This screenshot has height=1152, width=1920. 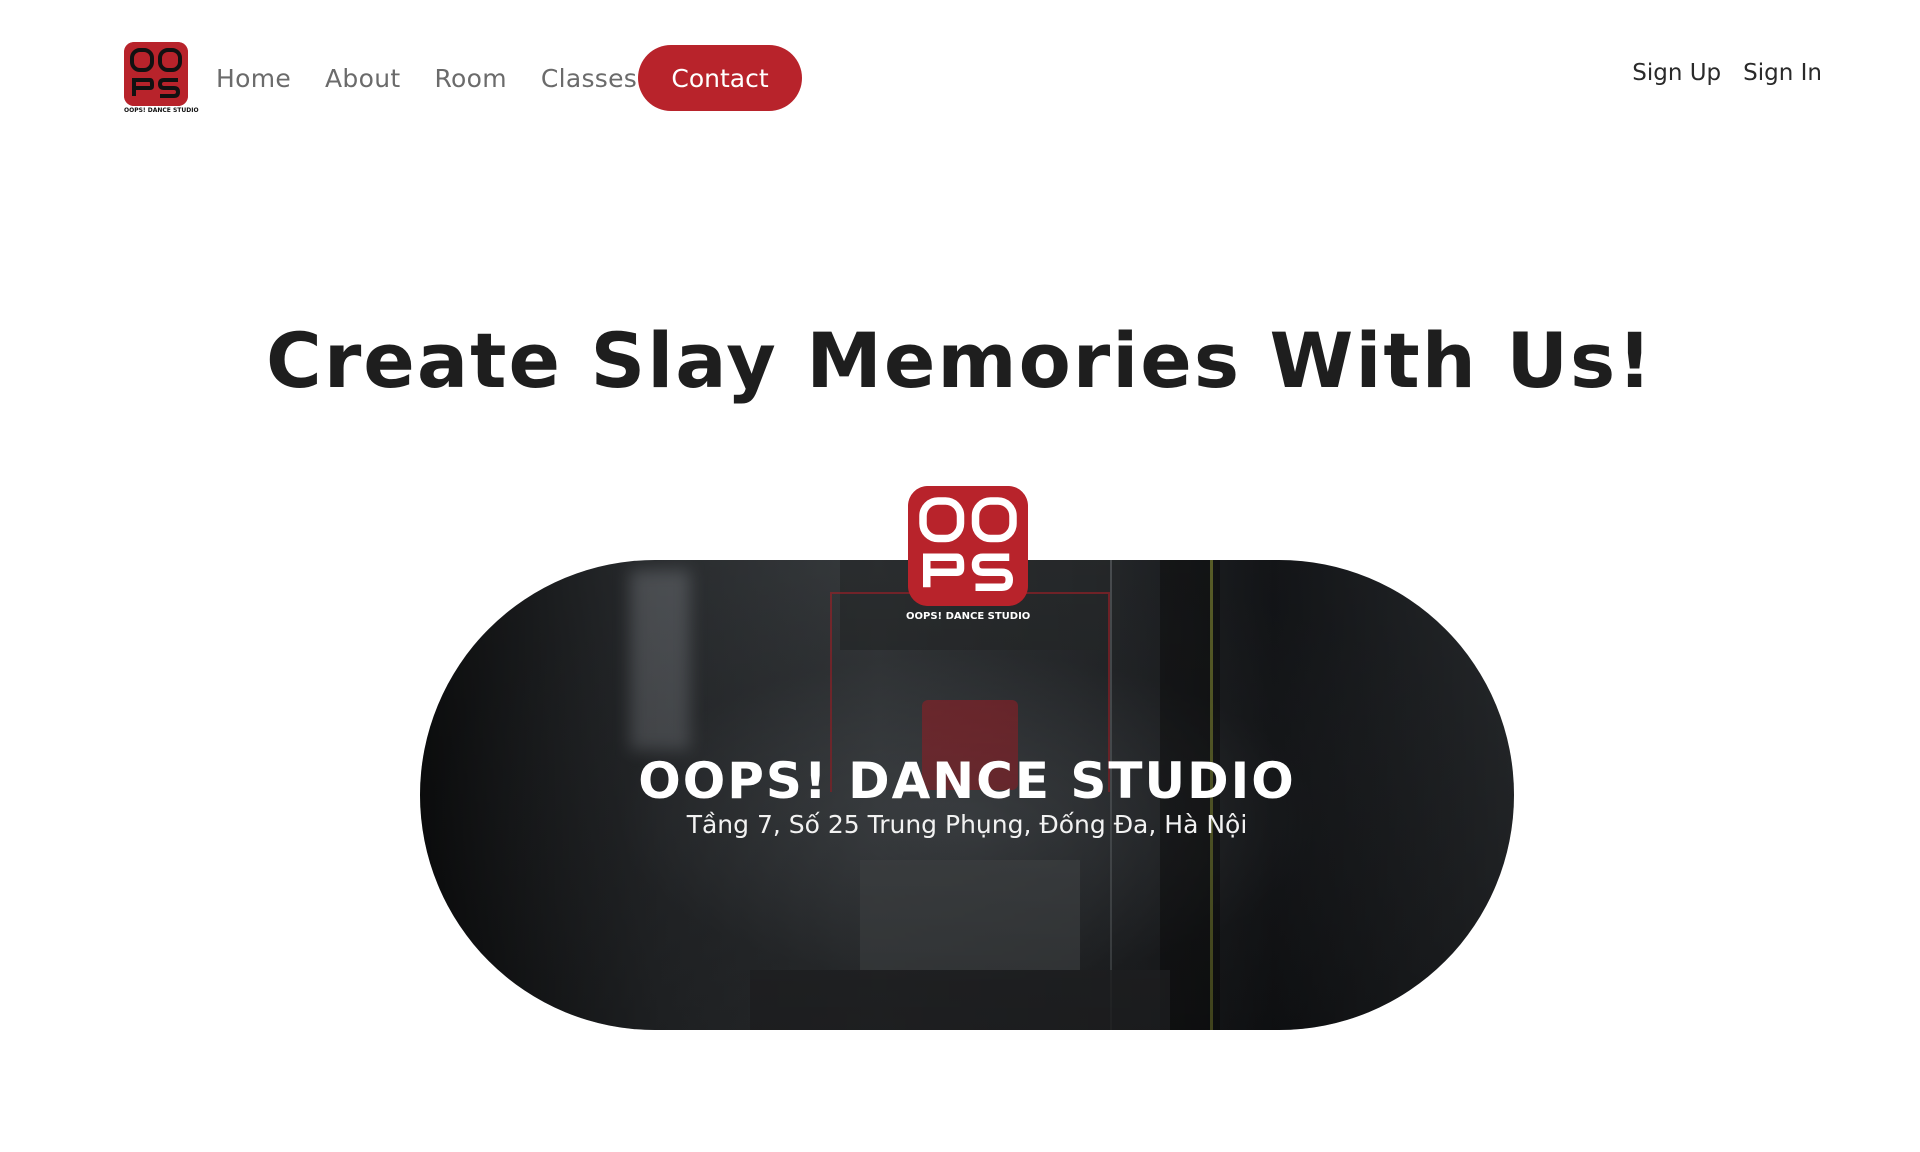 I want to click on video-badge: OOPS! DANCE STUDIO, so click(x=968, y=556).